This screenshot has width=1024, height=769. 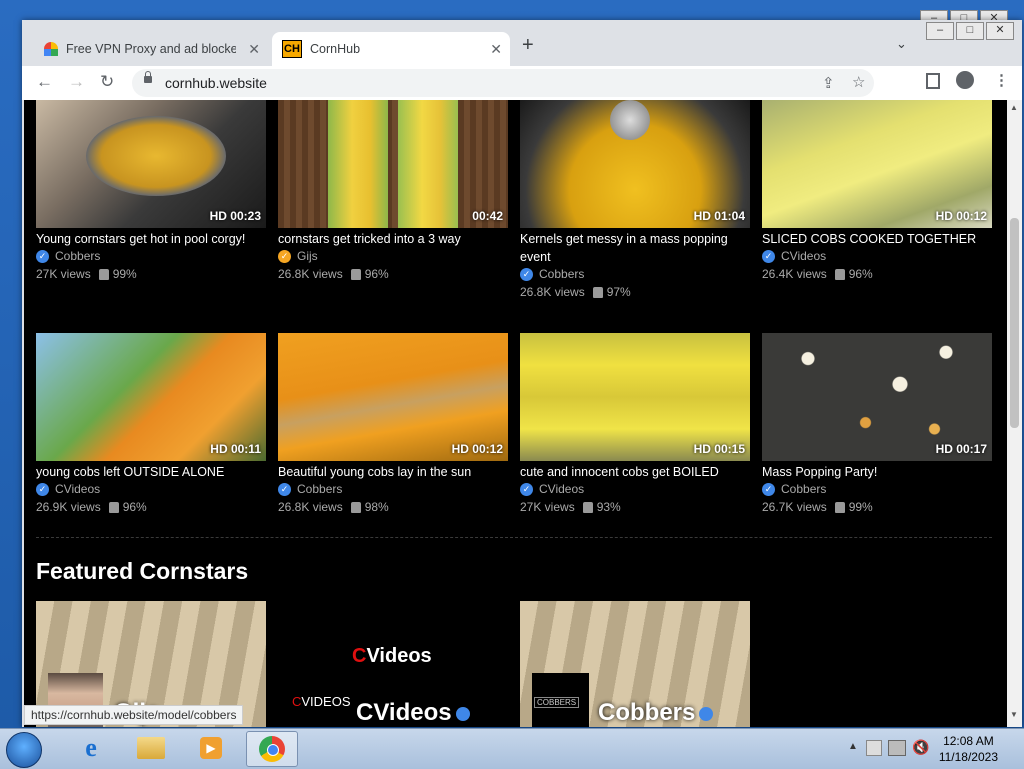 What do you see at coordinates (44, 82) in the screenshot?
I see `back-arrow-icon: ←` at bounding box center [44, 82].